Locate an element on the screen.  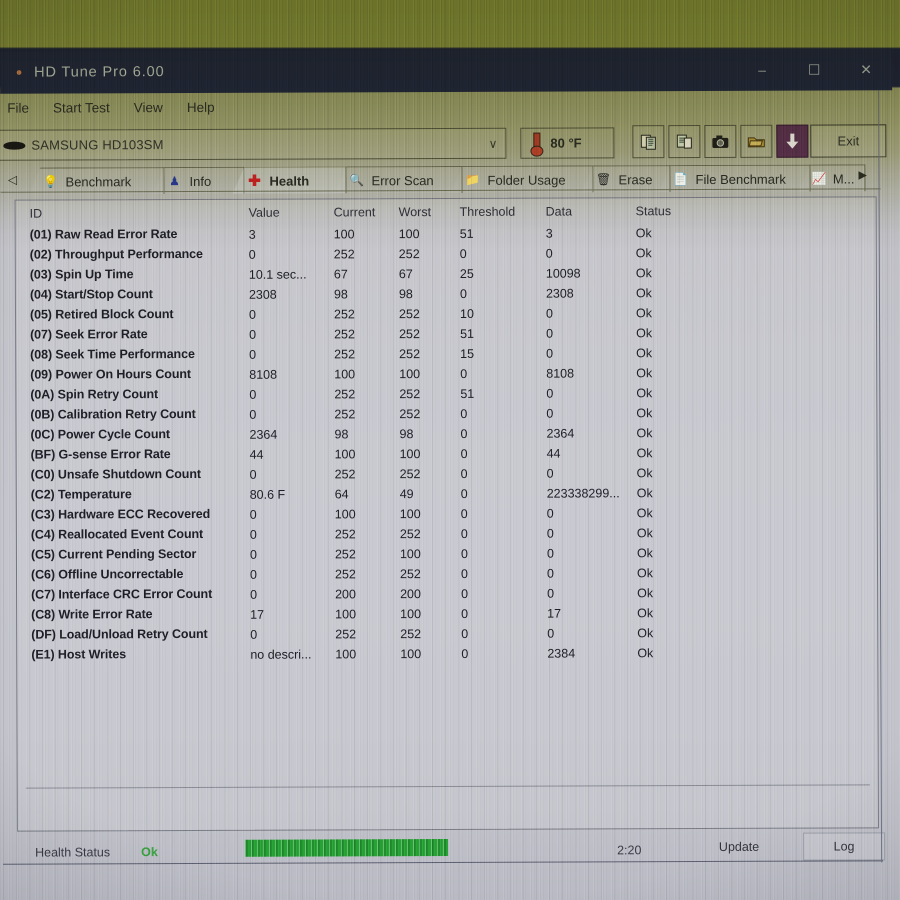
cell-threshold: 15 is located at coordinates (467, 353).